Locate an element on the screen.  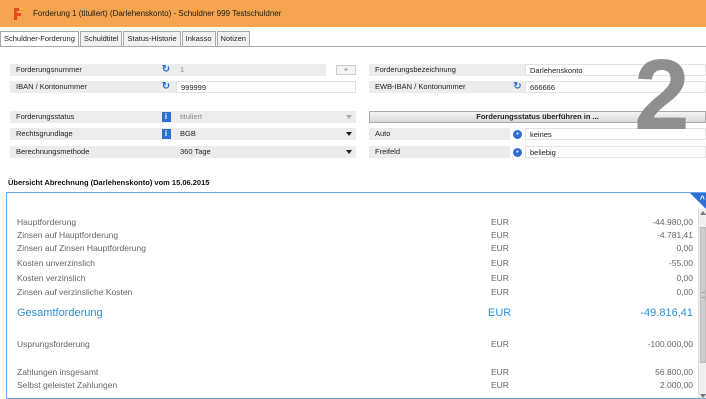
overlay-number: 2 is located at coordinates (662, 95).